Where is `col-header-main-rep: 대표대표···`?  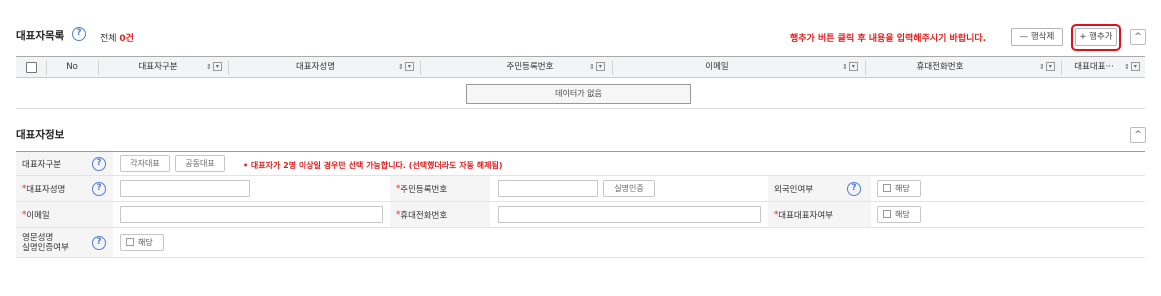
col-header-main-rep: 대표대표··· is located at coordinates (1094, 67).